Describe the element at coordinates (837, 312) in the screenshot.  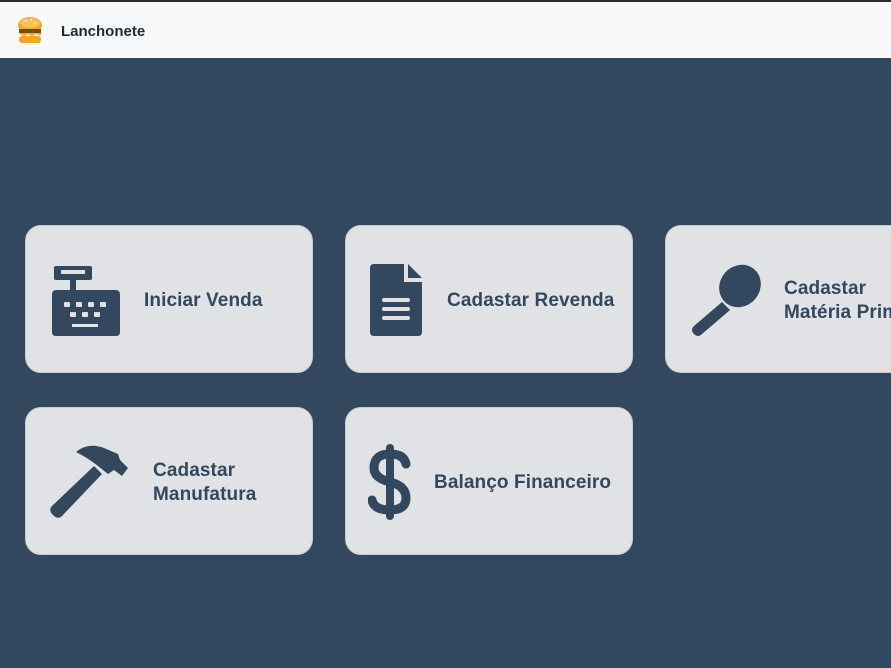
I see `cadastrar-materia-prima-line2: Matéria Prima` at that location.